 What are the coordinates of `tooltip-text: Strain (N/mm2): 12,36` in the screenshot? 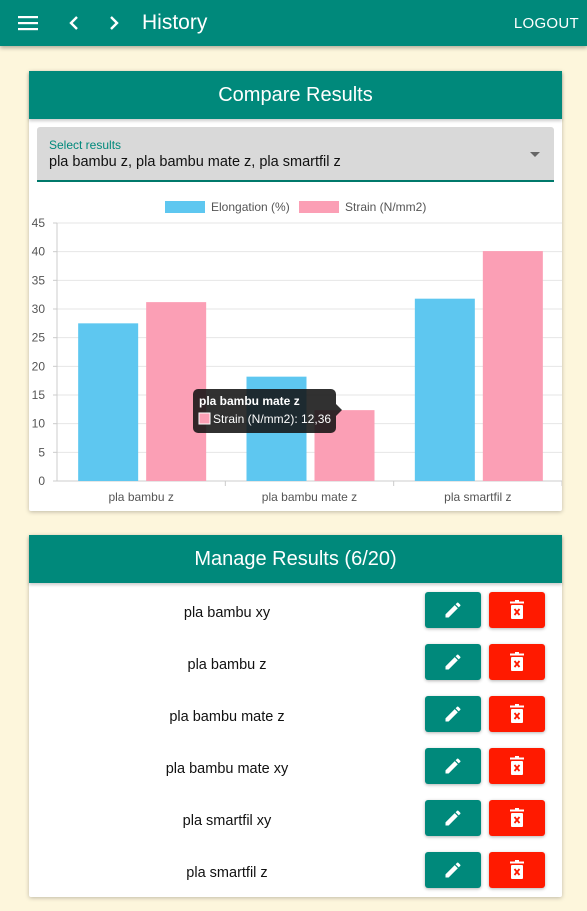 It's located at (272, 419).